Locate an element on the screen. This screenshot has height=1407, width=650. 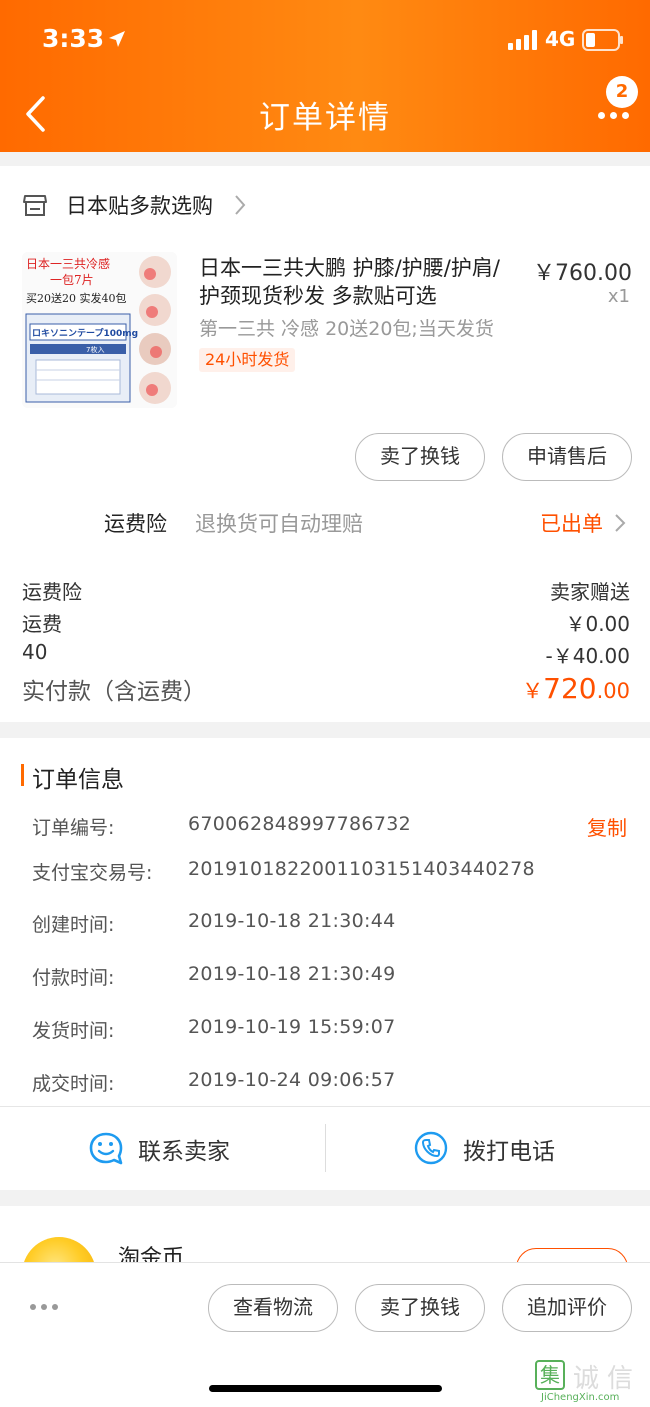
battery-icon is located at coordinates (602, 40).